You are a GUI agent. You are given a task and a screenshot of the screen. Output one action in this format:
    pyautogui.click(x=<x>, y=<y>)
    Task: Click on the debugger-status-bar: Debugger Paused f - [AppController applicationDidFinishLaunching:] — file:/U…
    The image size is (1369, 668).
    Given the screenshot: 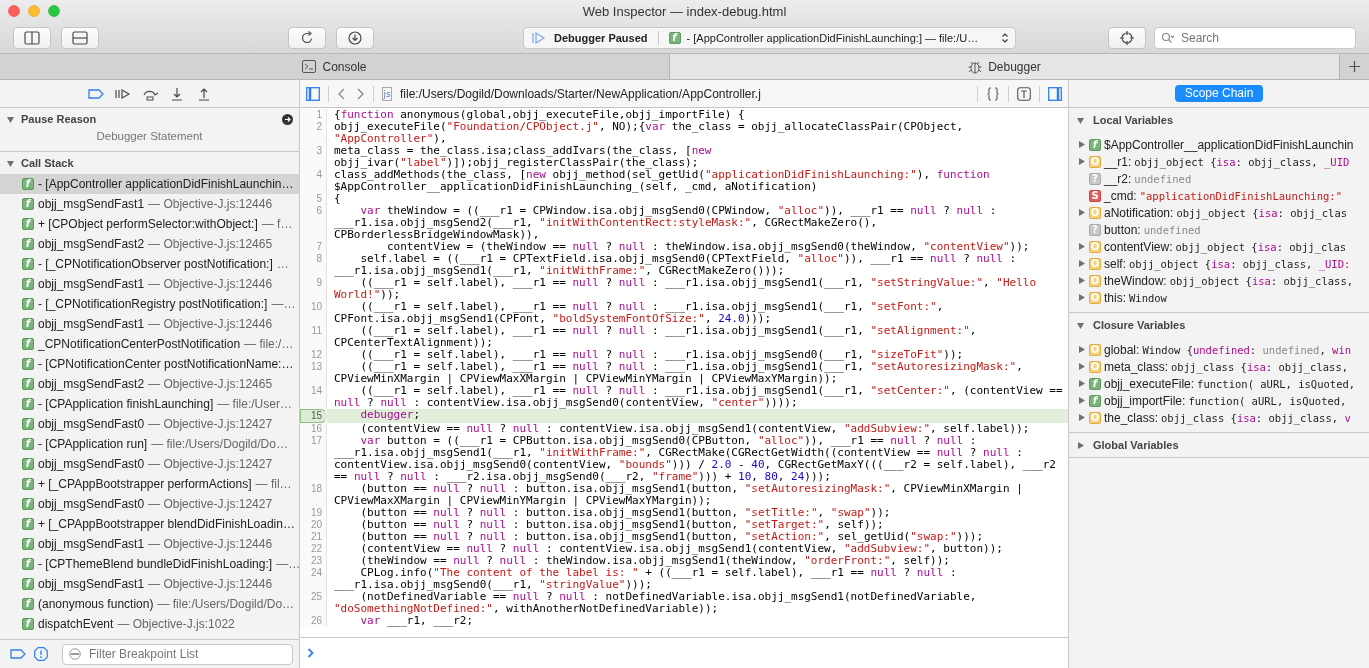 What is the action you would take?
    pyautogui.click(x=769, y=37)
    